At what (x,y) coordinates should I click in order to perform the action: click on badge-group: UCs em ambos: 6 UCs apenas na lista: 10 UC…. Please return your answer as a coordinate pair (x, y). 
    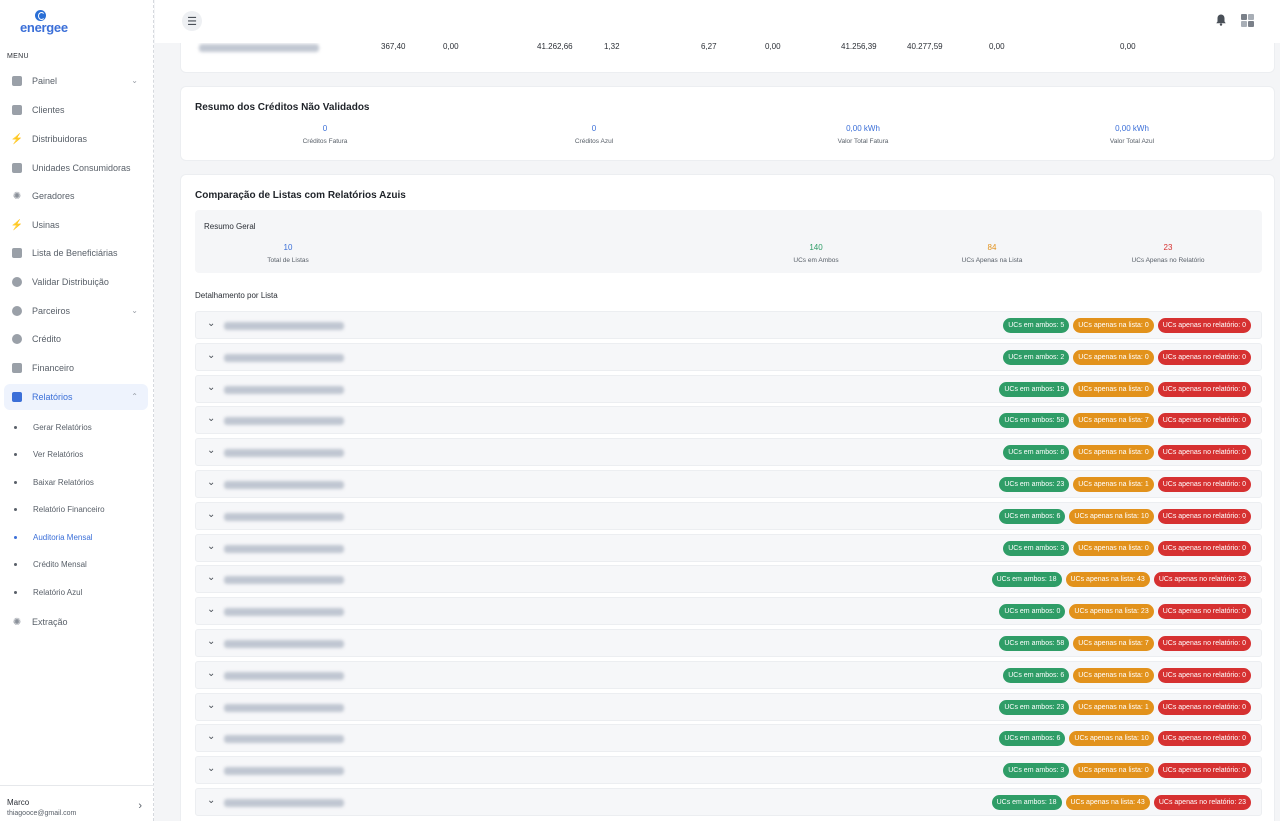
    Looking at the image, I should click on (1125, 516).